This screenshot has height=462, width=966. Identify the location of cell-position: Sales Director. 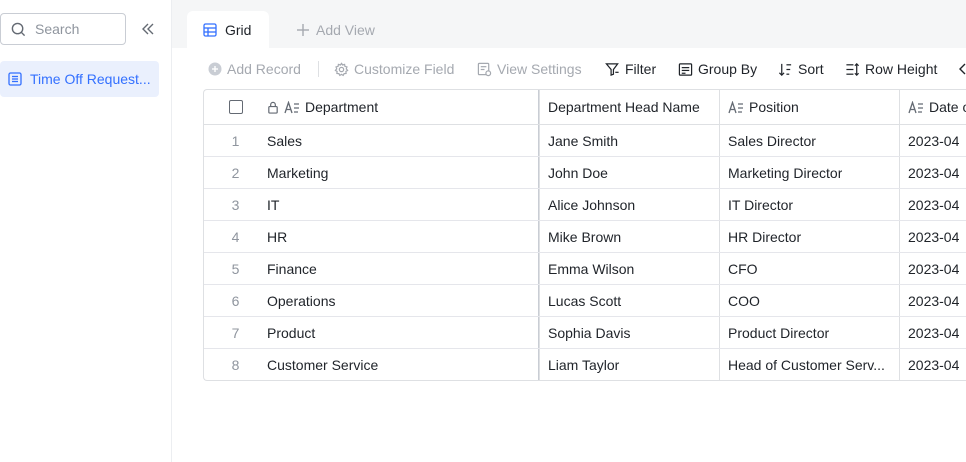
(808, 140).